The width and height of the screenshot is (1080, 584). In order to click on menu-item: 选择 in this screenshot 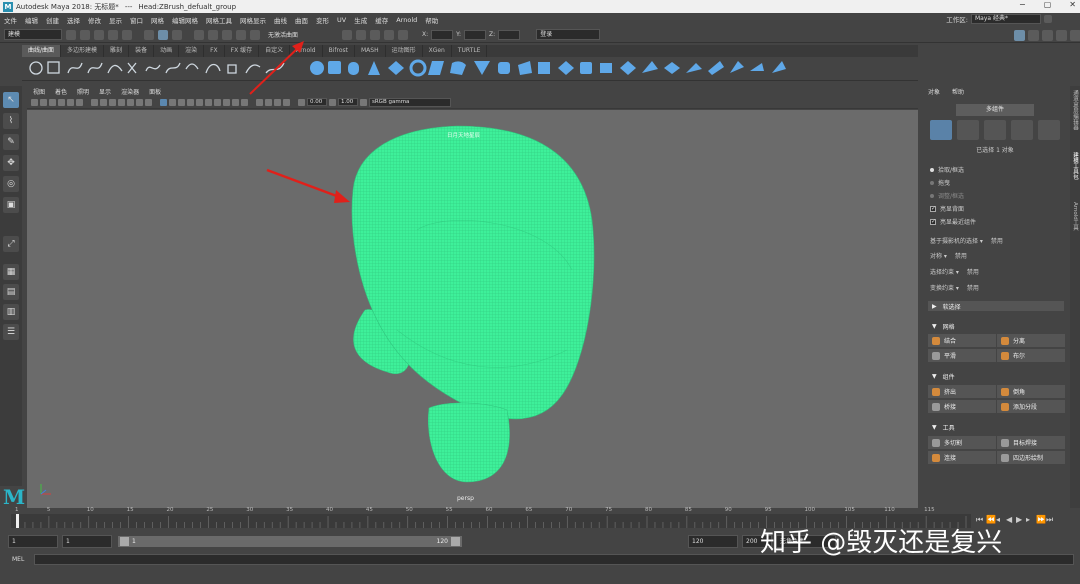, I will do `click(73, 20)`.